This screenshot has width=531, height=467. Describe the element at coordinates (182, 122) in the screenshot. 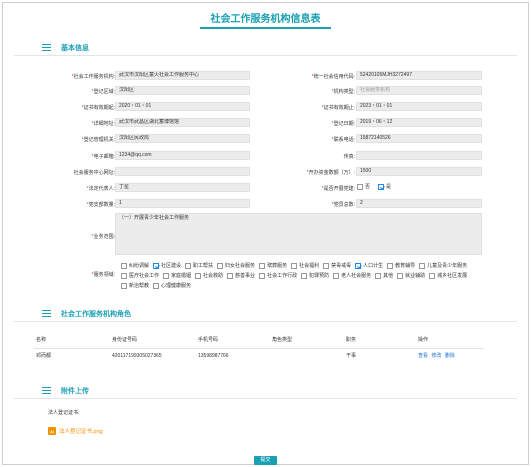

I see `address-field: 武汉市武昌区湖北蓄博馆馆` at that location.